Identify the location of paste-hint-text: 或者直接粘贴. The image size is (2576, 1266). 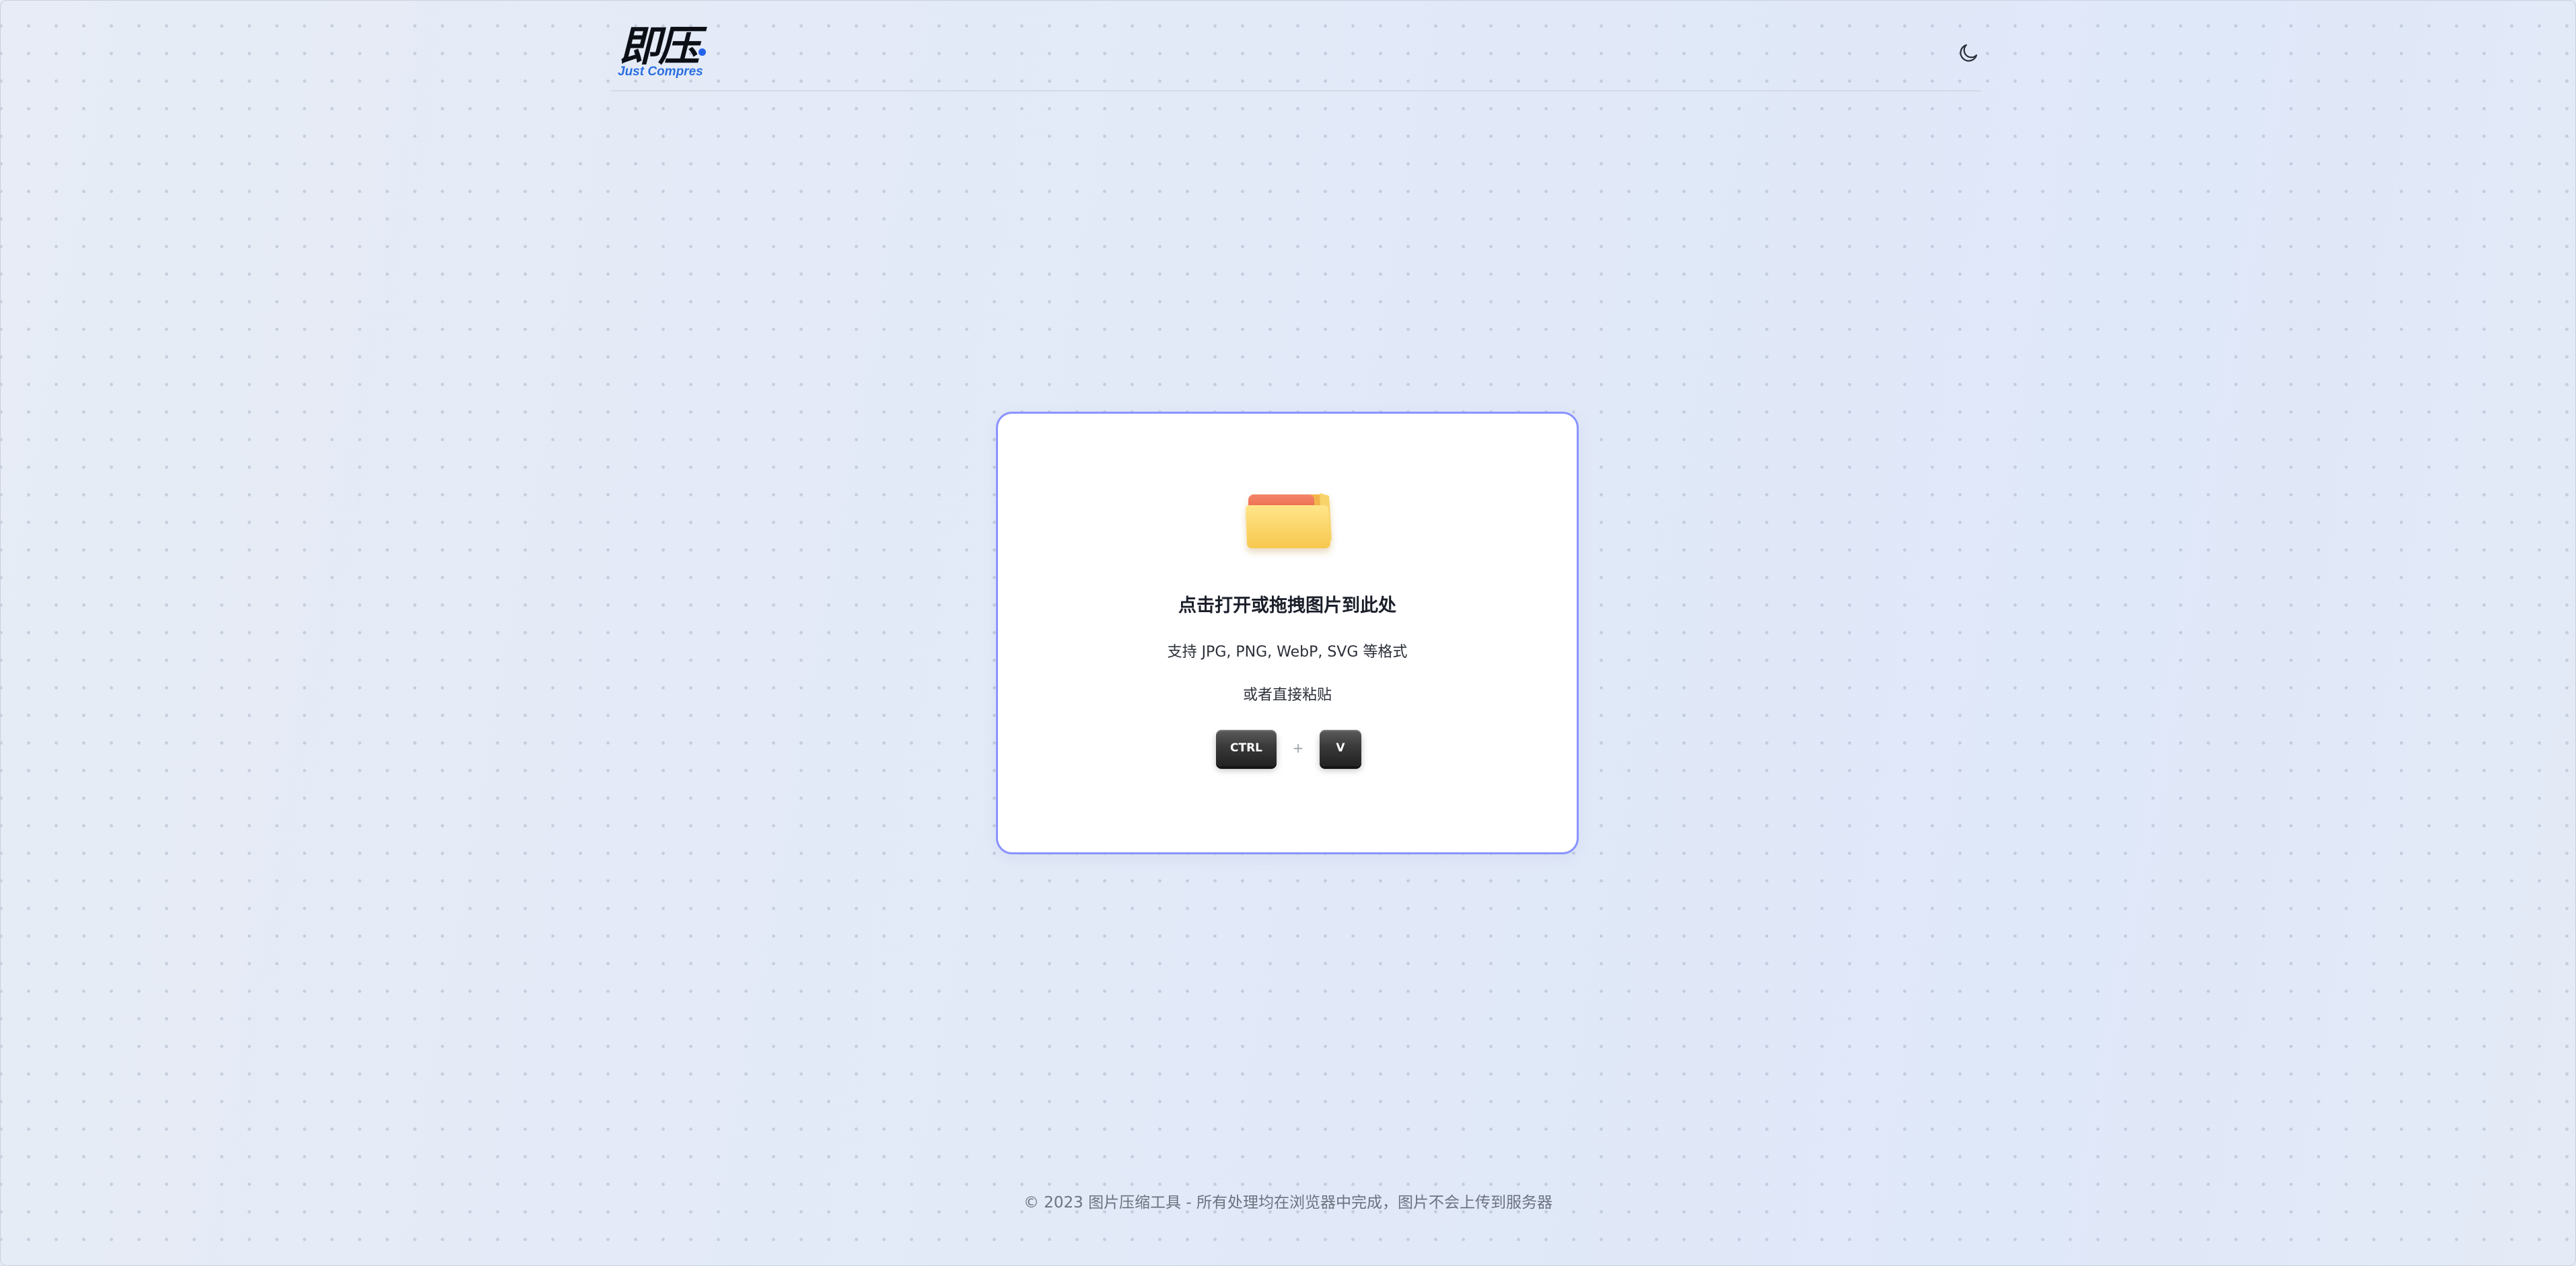
(1287, 695).